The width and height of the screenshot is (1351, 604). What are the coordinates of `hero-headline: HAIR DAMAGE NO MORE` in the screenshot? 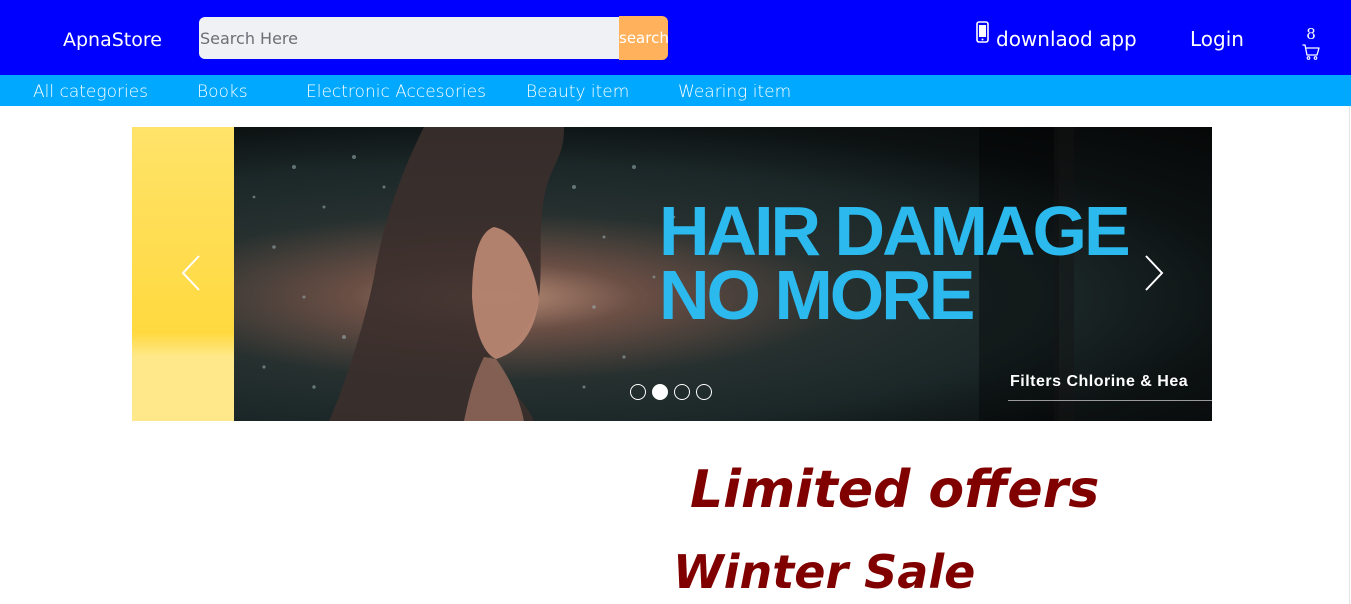 It's located at (895, 263).